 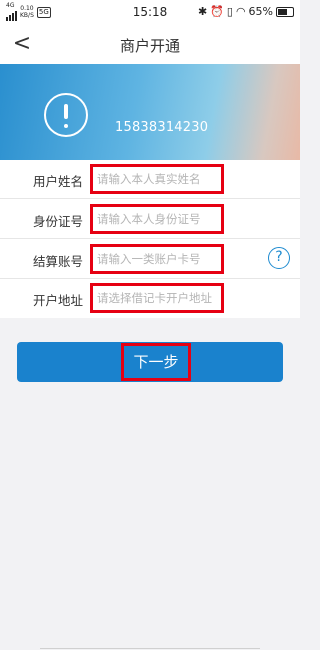 What do you see at coordinates (157, 259) in the screenshot?
I see `settlement-account-input: 请输入一类账户卡号` at bounding box center [157, 259].